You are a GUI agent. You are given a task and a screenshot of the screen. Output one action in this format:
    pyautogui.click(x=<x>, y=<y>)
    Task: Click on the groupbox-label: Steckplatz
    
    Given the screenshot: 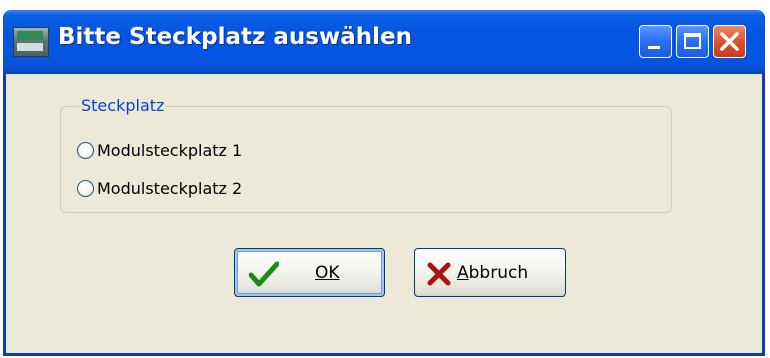 What is the action you would take?
    pyautogui.click(x=123, y=105)
    